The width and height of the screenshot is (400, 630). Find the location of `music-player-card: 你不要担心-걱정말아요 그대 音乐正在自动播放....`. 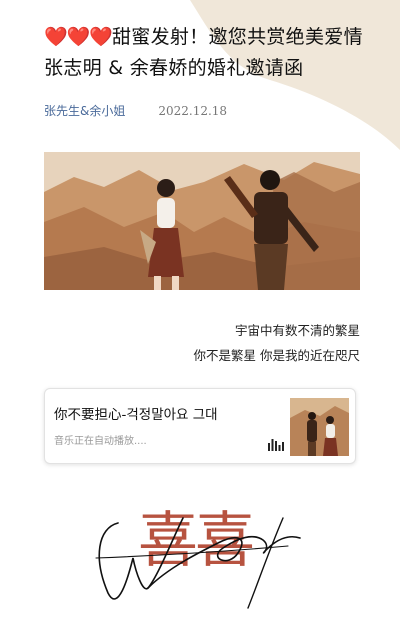

music-player-card: 你不要担心-걱정말아요 그대 音乐正在自动播放.... is located at coordinates (200, 426).